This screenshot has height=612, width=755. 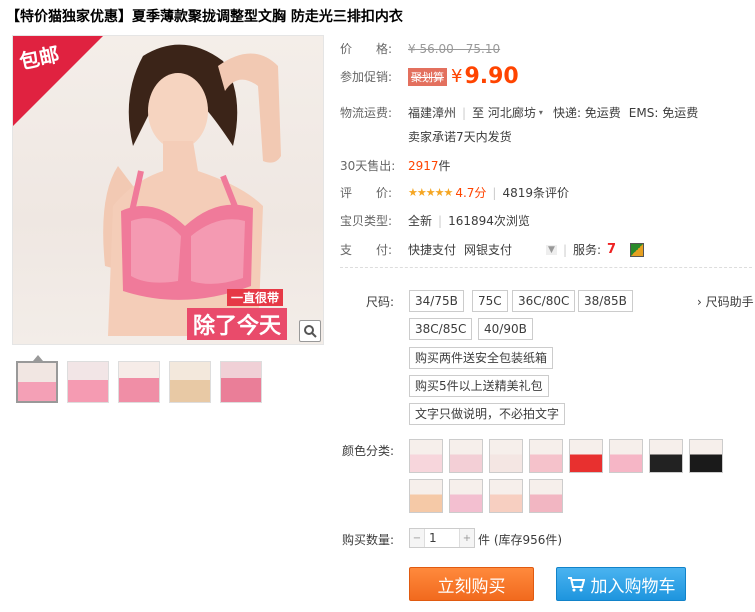 I want to click on quantity-input: 1, so click(x=442, y=538).